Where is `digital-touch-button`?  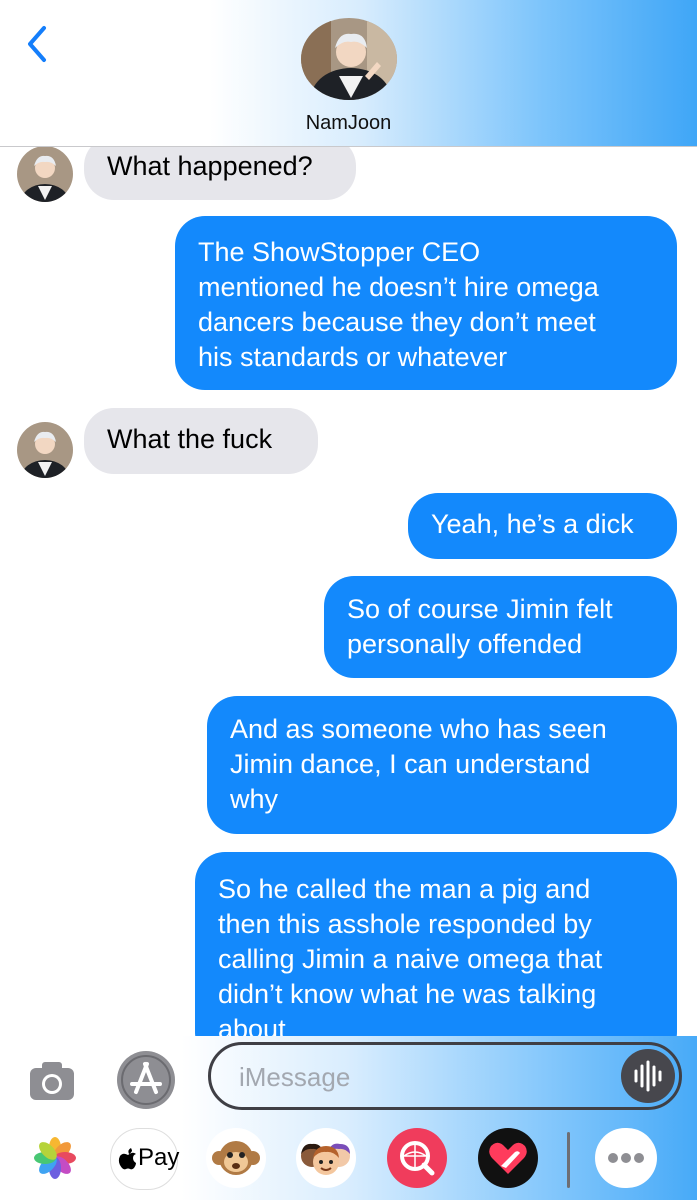 digital-touch-button is located at coordinates (508, 1158).